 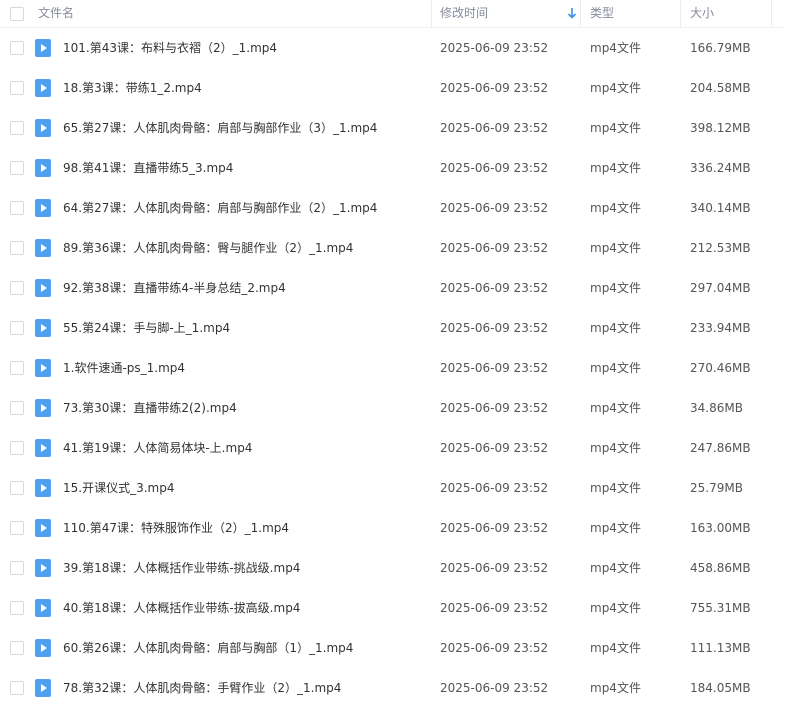 What do you see at coordinates (510, 13) in the screenshot?
I see `column-header-date: 修改时间` at bounding box center [510, 13].